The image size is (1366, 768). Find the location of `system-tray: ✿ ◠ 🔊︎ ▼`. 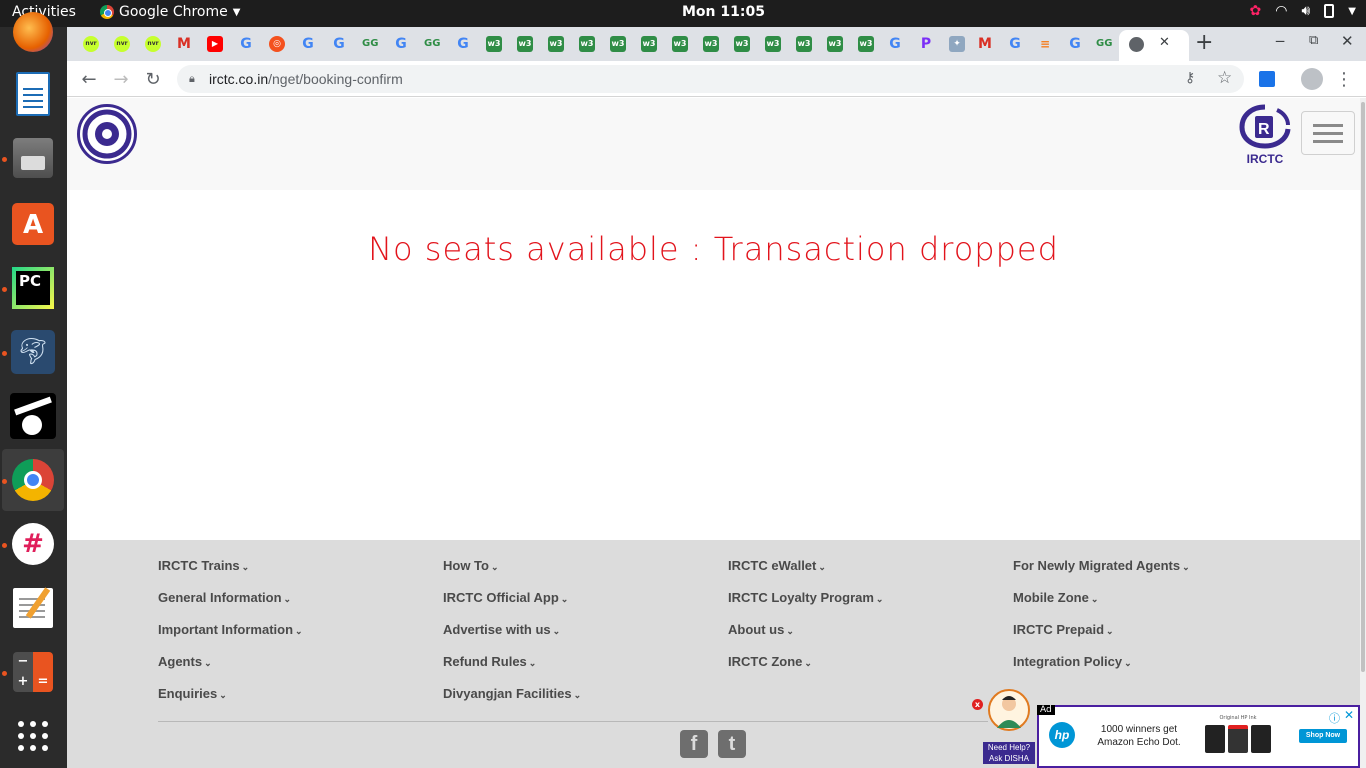

system-tray: ✿ ◠ 🔊︎ ▼ is located at coordinates (1303, 11).